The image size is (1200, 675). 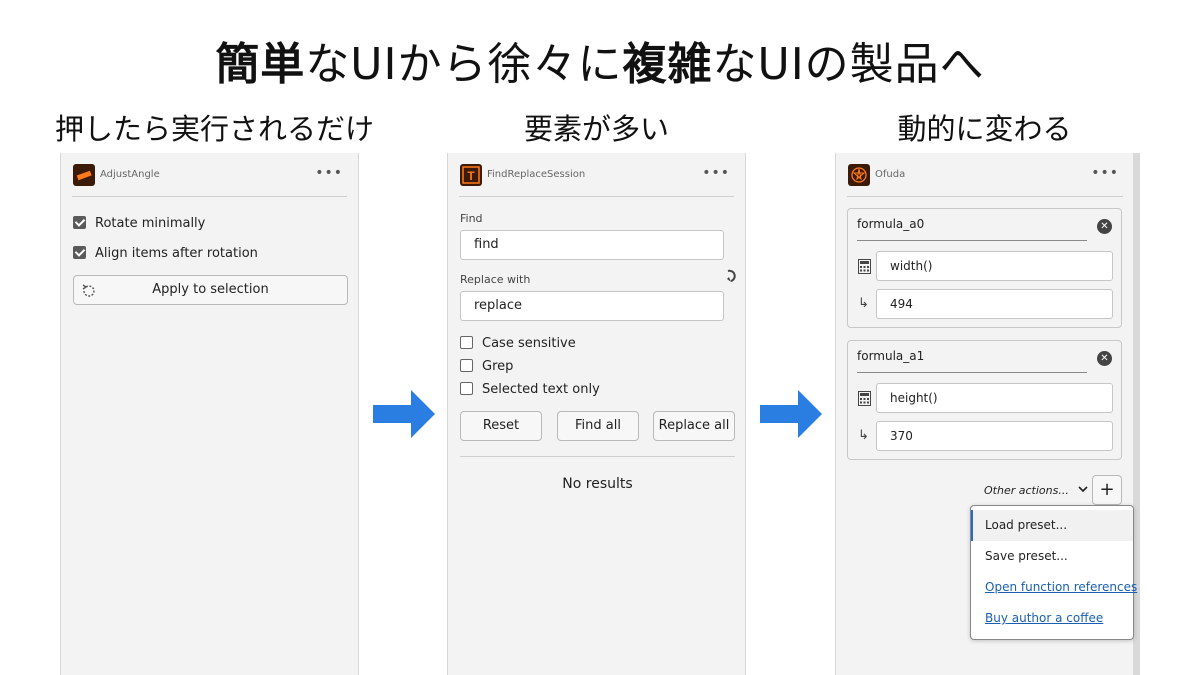 I want to click on reset-button: Reset, so click(x=501, y=426).